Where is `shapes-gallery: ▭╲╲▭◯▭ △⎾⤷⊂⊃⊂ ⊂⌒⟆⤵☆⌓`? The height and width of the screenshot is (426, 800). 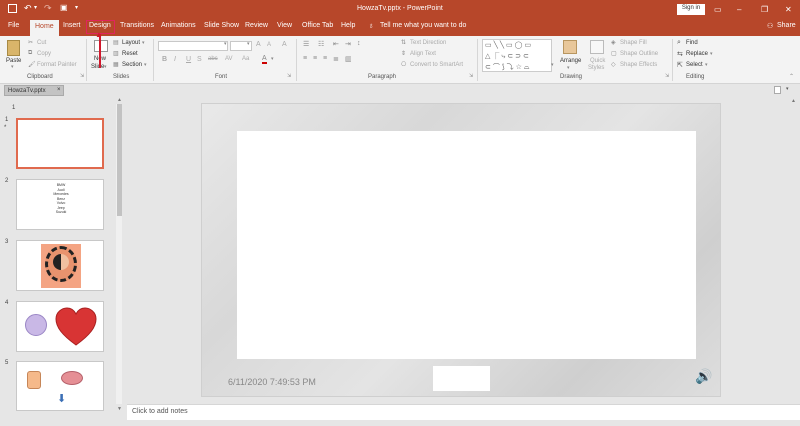
shapes-gallery: ▭╲╲▭◯▭ △⎾⤷⊂⊃⊂ ⊂⌒⟆⤵☆⌓ is located at coordinates (517, 55).